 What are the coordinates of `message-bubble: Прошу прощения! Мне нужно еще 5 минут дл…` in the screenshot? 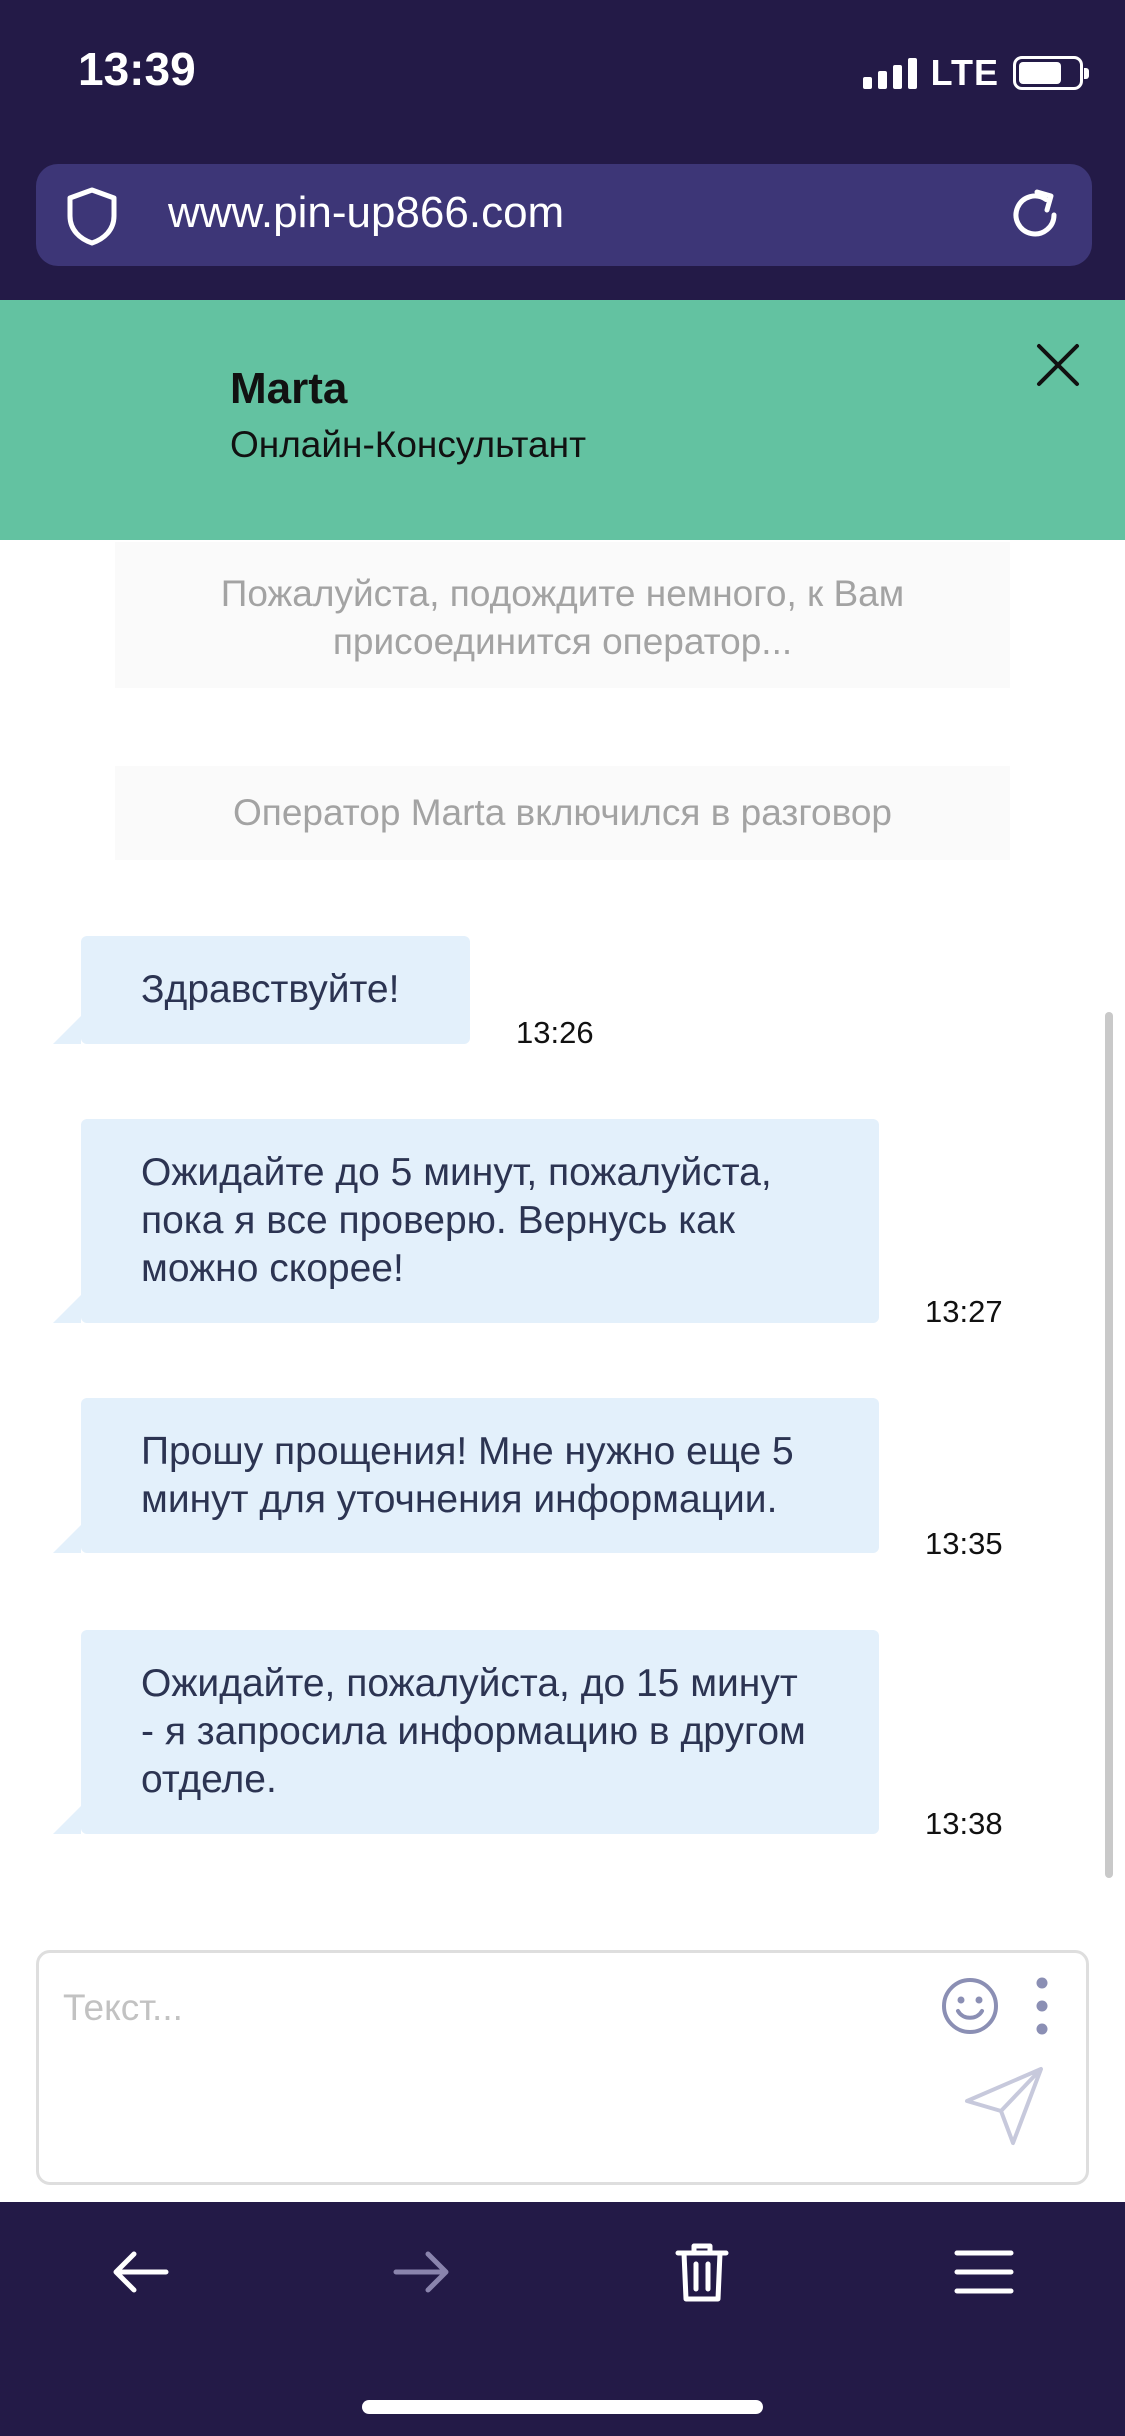 It's located at (466, 1475).